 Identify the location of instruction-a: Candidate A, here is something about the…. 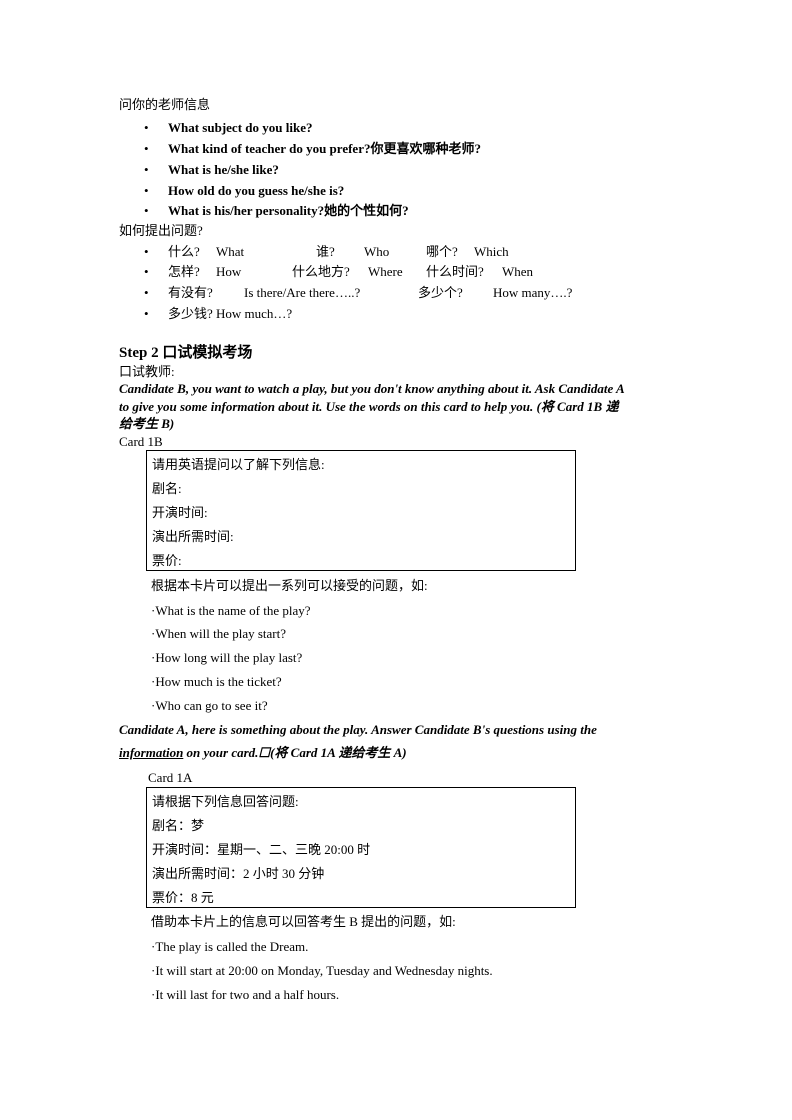
(358, 729).